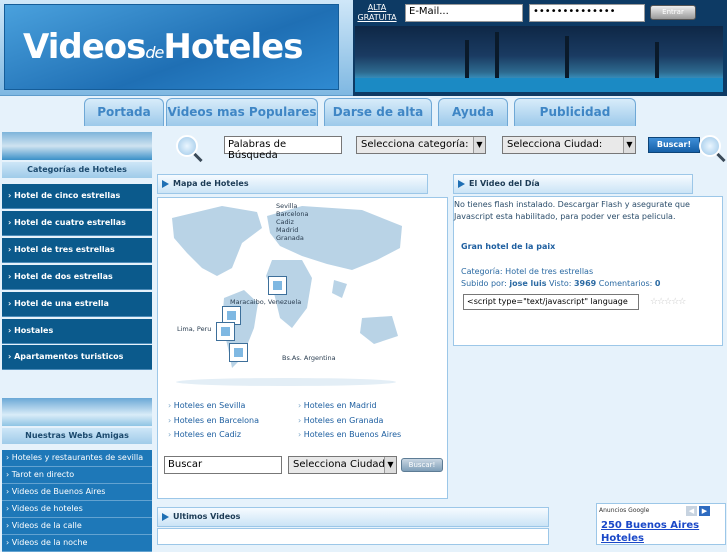 The image size is (727, 552). Describe the element at coordinates (292, 222) in the screenshot. I see `map-label-spain: Sevilla Barcelona Cadiz Madrid Granada` at that location.